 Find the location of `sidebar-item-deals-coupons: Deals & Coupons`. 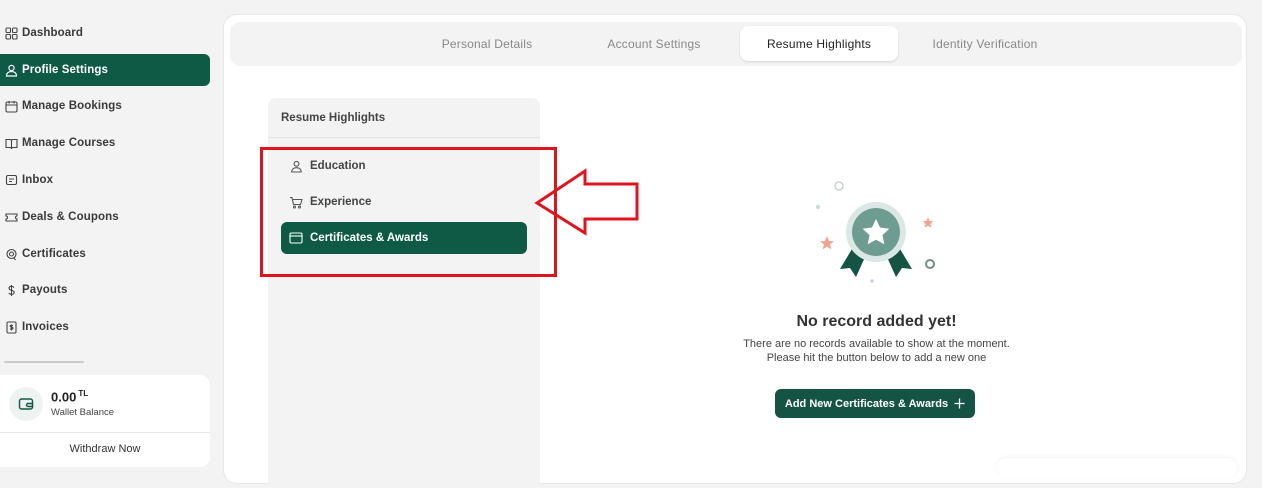

sidebar-item-deals-coupons: Deals & Coupons is located at coordinates (105, 217).